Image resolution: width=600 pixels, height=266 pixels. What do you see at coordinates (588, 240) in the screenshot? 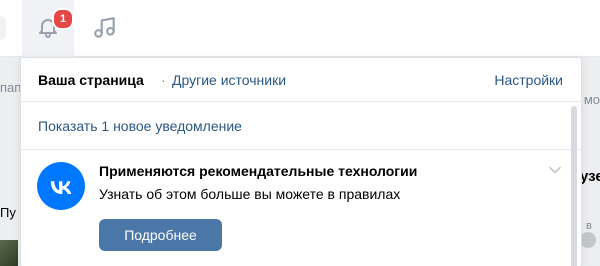
I see `background-right-avatar` at bounding box center [588, 240].